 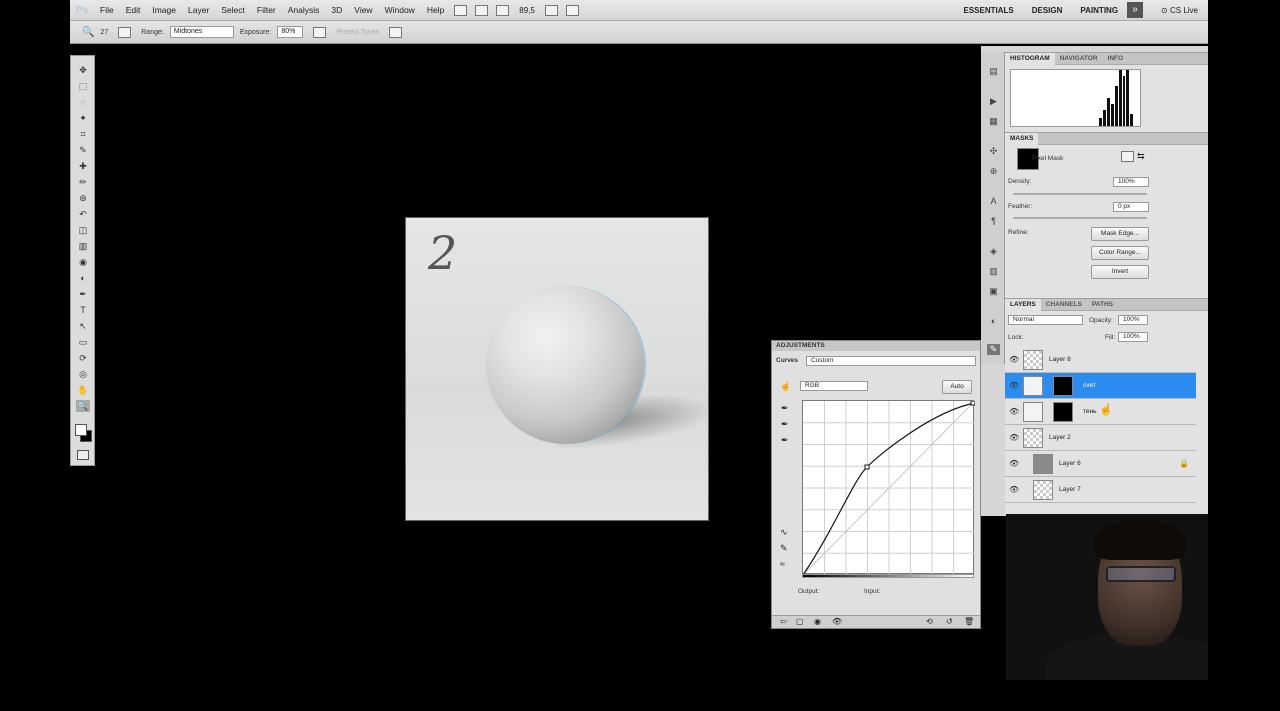 What do you see at coordinates (83, 134) in the screenshot?
I see `crop-icon: ⌗` at bounding box center [83, 134].